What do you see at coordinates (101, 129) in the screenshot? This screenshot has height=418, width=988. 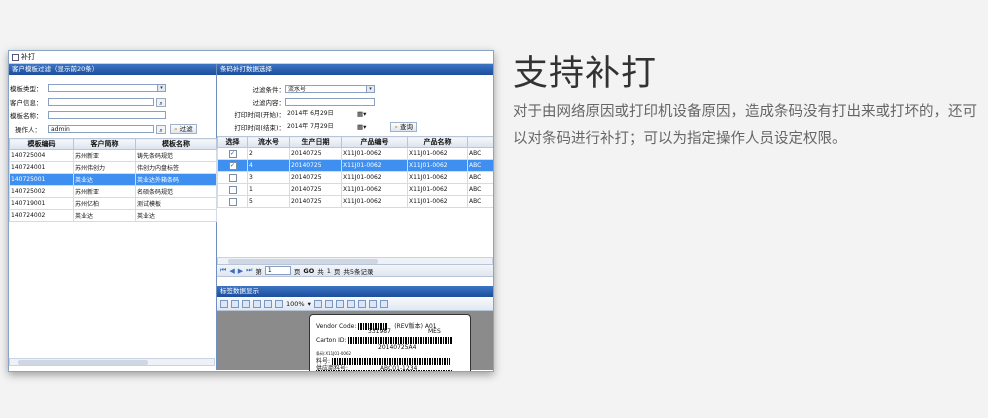 I see `operator-input: admin` at bounding box center [101, 129].